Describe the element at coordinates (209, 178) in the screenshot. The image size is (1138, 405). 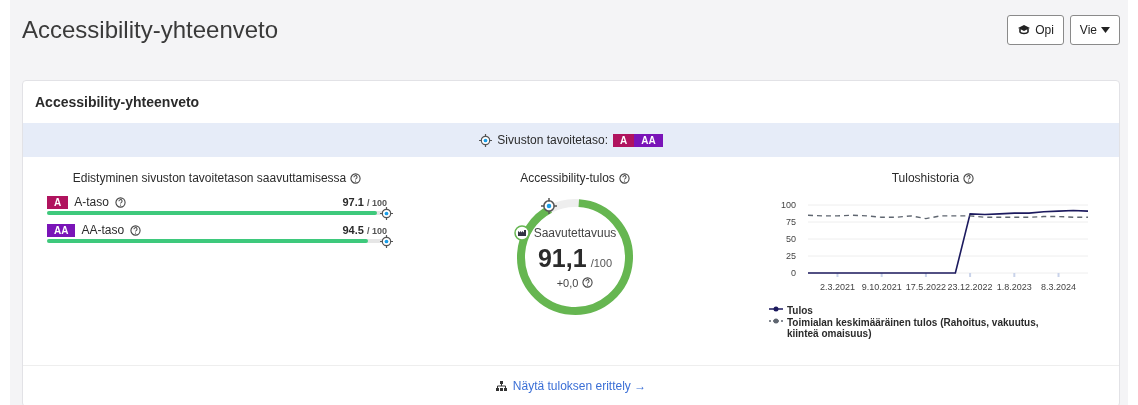
I see `section-title: Edistyminen sivuston tavoitetason saavuttamisessa` at that location.